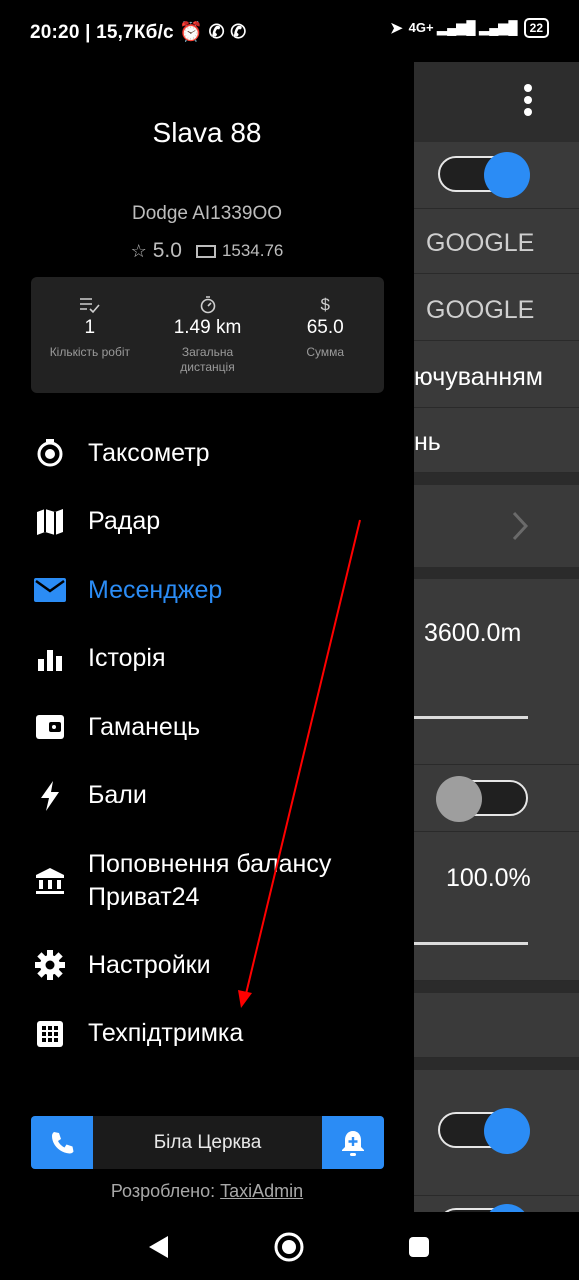 The image size is (579, 1280). I want to click on settings-row-text-1: ючуванням, so click(494, 374).